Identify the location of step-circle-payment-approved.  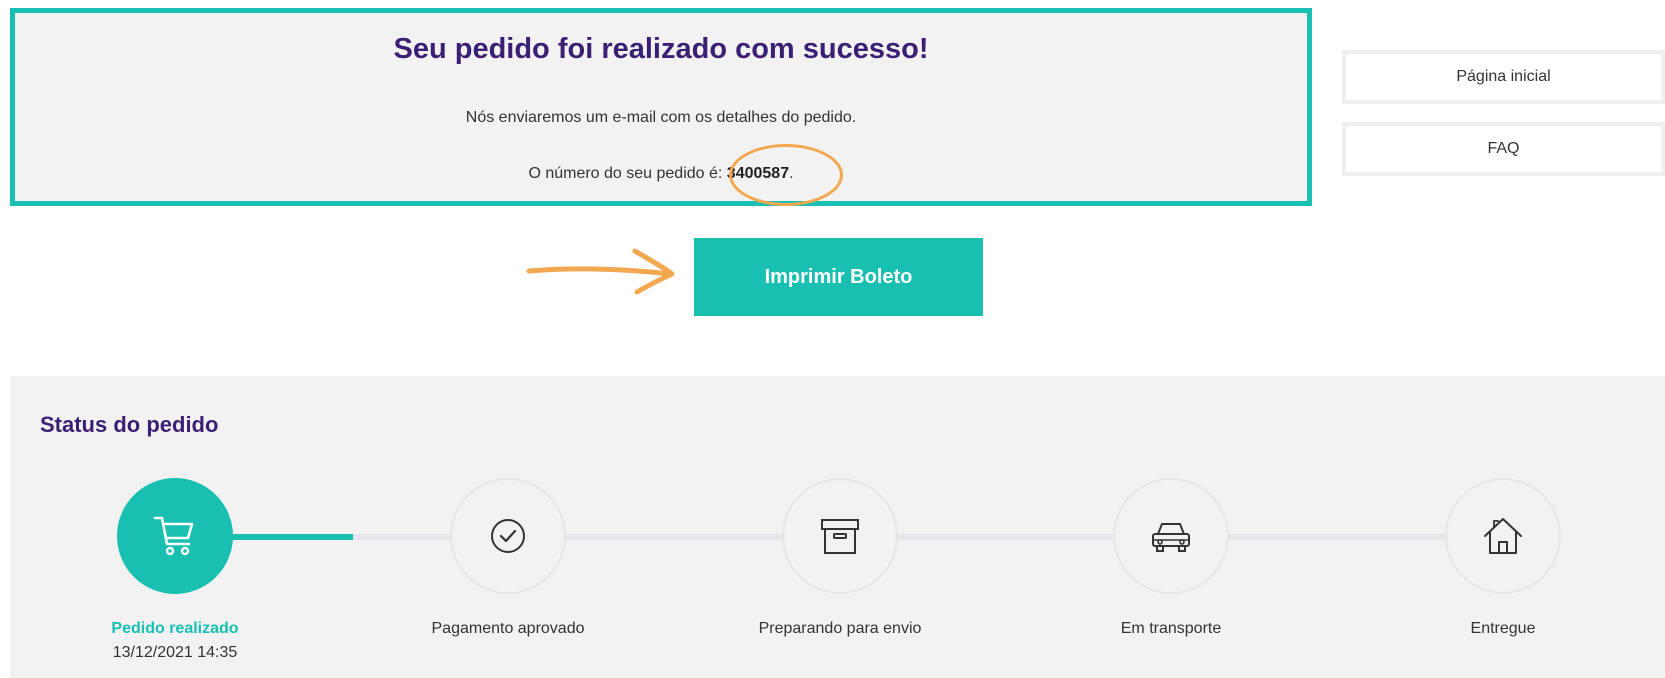
(508, 536).